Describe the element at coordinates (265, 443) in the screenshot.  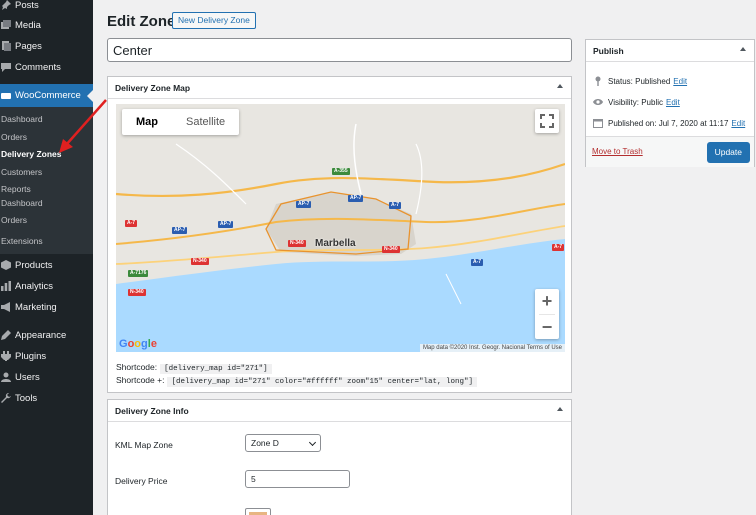
I see `kml-map-zone-value: Zone D` at that location.